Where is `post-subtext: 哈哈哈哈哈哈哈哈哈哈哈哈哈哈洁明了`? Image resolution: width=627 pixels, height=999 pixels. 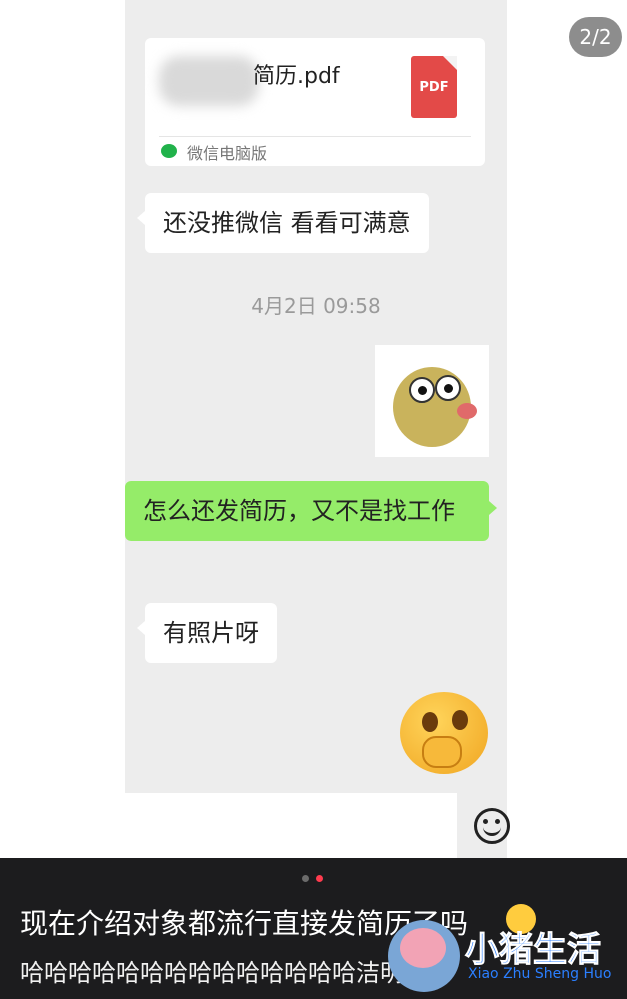 post-subtext: 哈哈哈哈哈哈哈哈哈哈哈哈哈哈洁明了 is located at coordinates (224, 973).